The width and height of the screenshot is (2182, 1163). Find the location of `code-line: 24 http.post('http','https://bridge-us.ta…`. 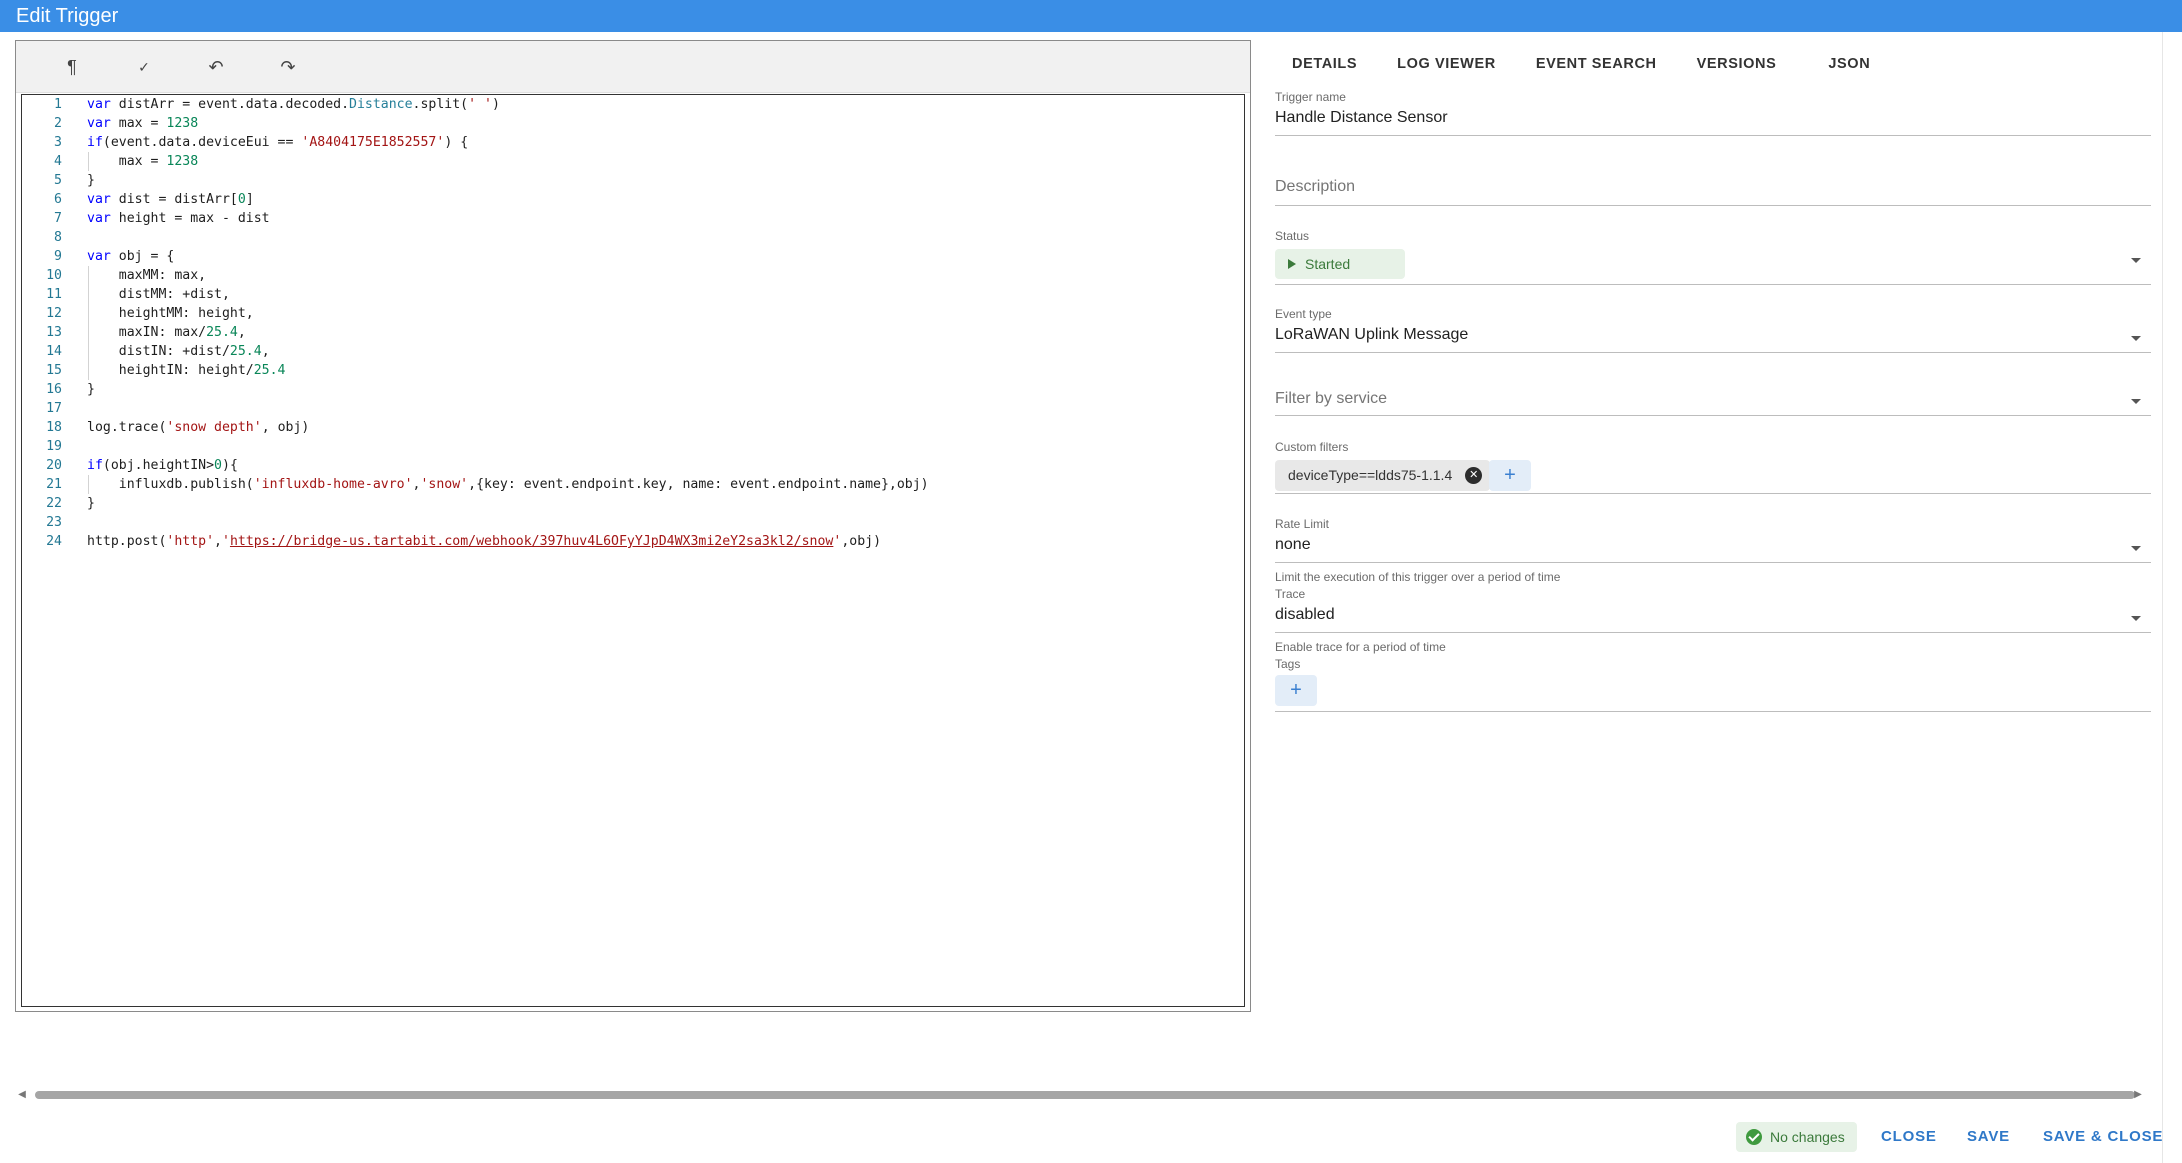

code-line: 24 http.post('http','https://bridge-us.ta… is located at coordinates (633, 541).